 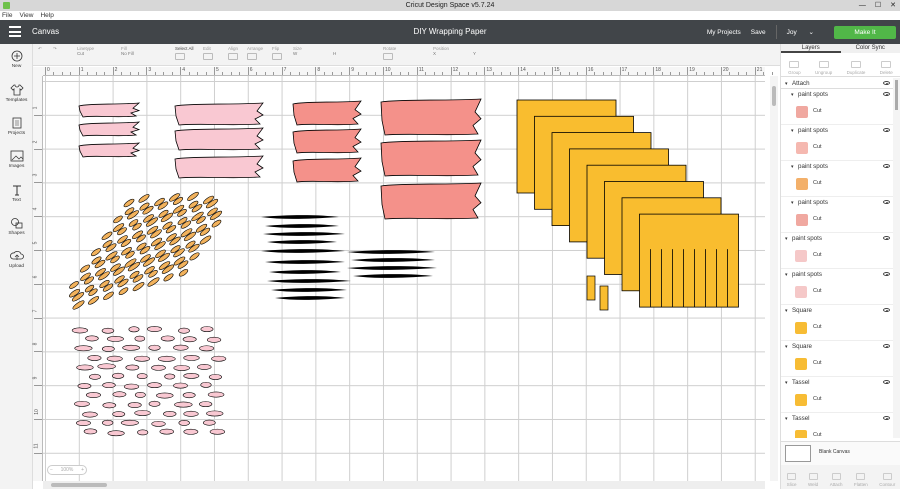 What do you see at coordinates (208, 53) in the screenshot?
I see `edit-button: Edit` at bounding box center [208, 53].